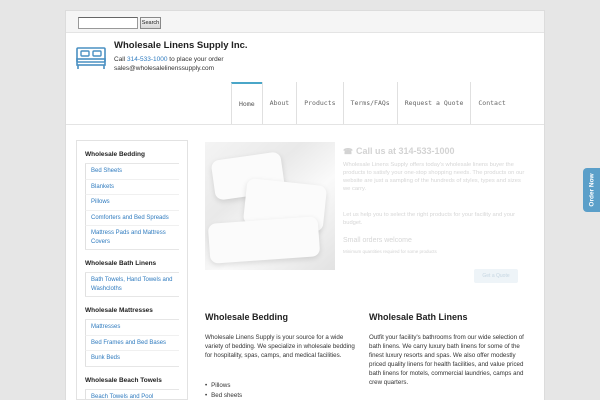  What do you see at coordinates (496, 276) in the screenshot?
I see `hero-quote-button: Get a Quote` at bounding box center [496, 276].